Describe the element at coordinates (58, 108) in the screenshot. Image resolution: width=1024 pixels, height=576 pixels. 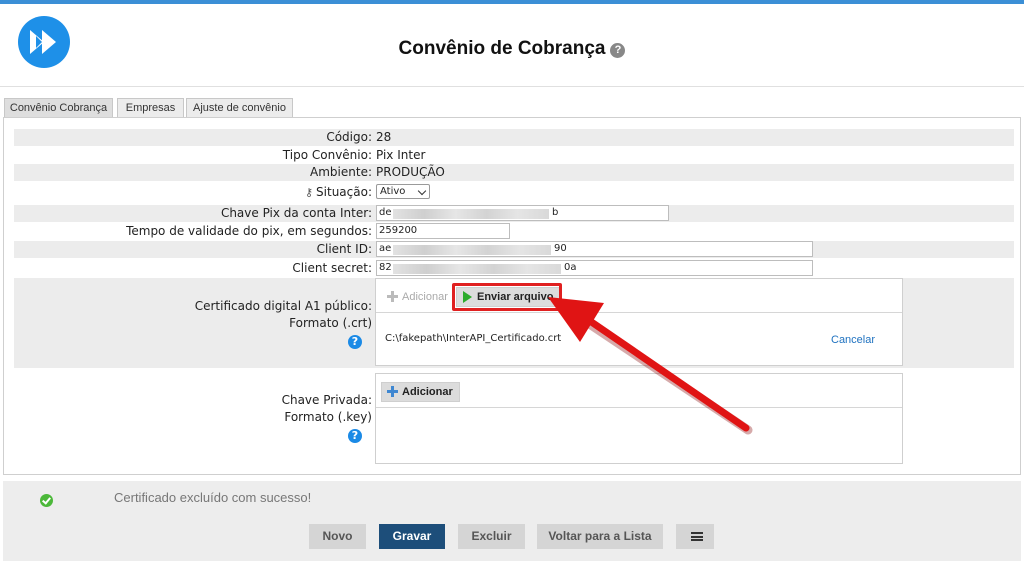
I see `tab-convenio-cobranca: Convênio Cobrança` at that location.